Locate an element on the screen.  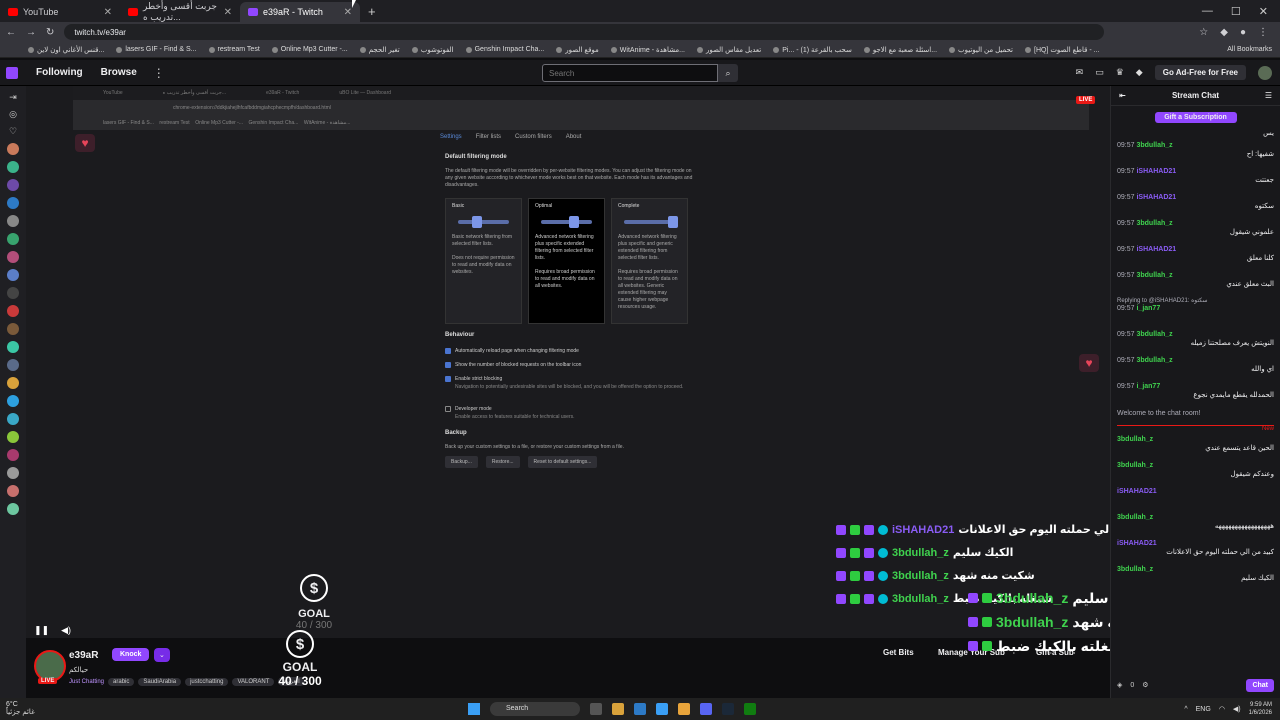
chevron-down-icon: ⌄ is located at coordinates (162, 655).